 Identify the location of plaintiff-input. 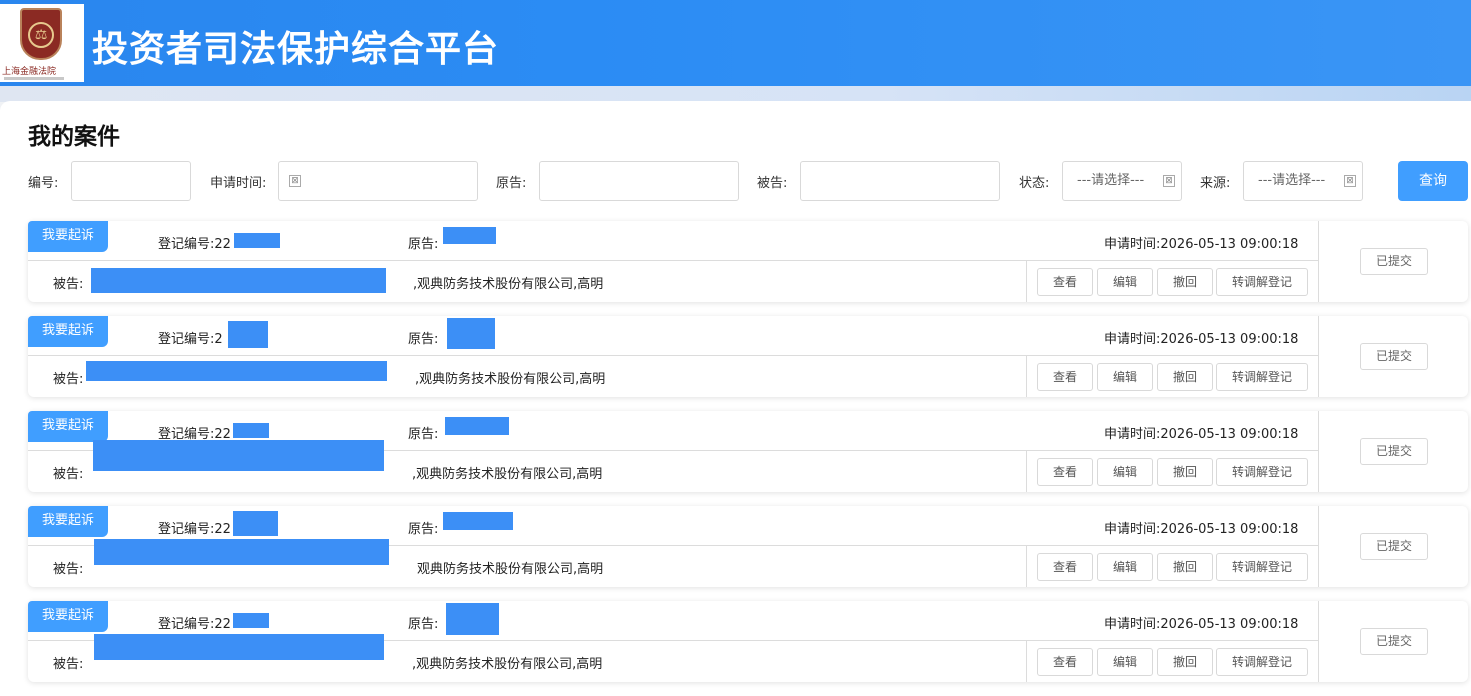
(639, 181).